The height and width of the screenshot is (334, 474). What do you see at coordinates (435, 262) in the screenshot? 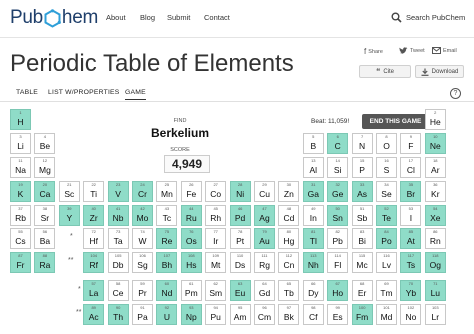
I see `element-cell-og: 118 Og` at bounding box center [435, 262].